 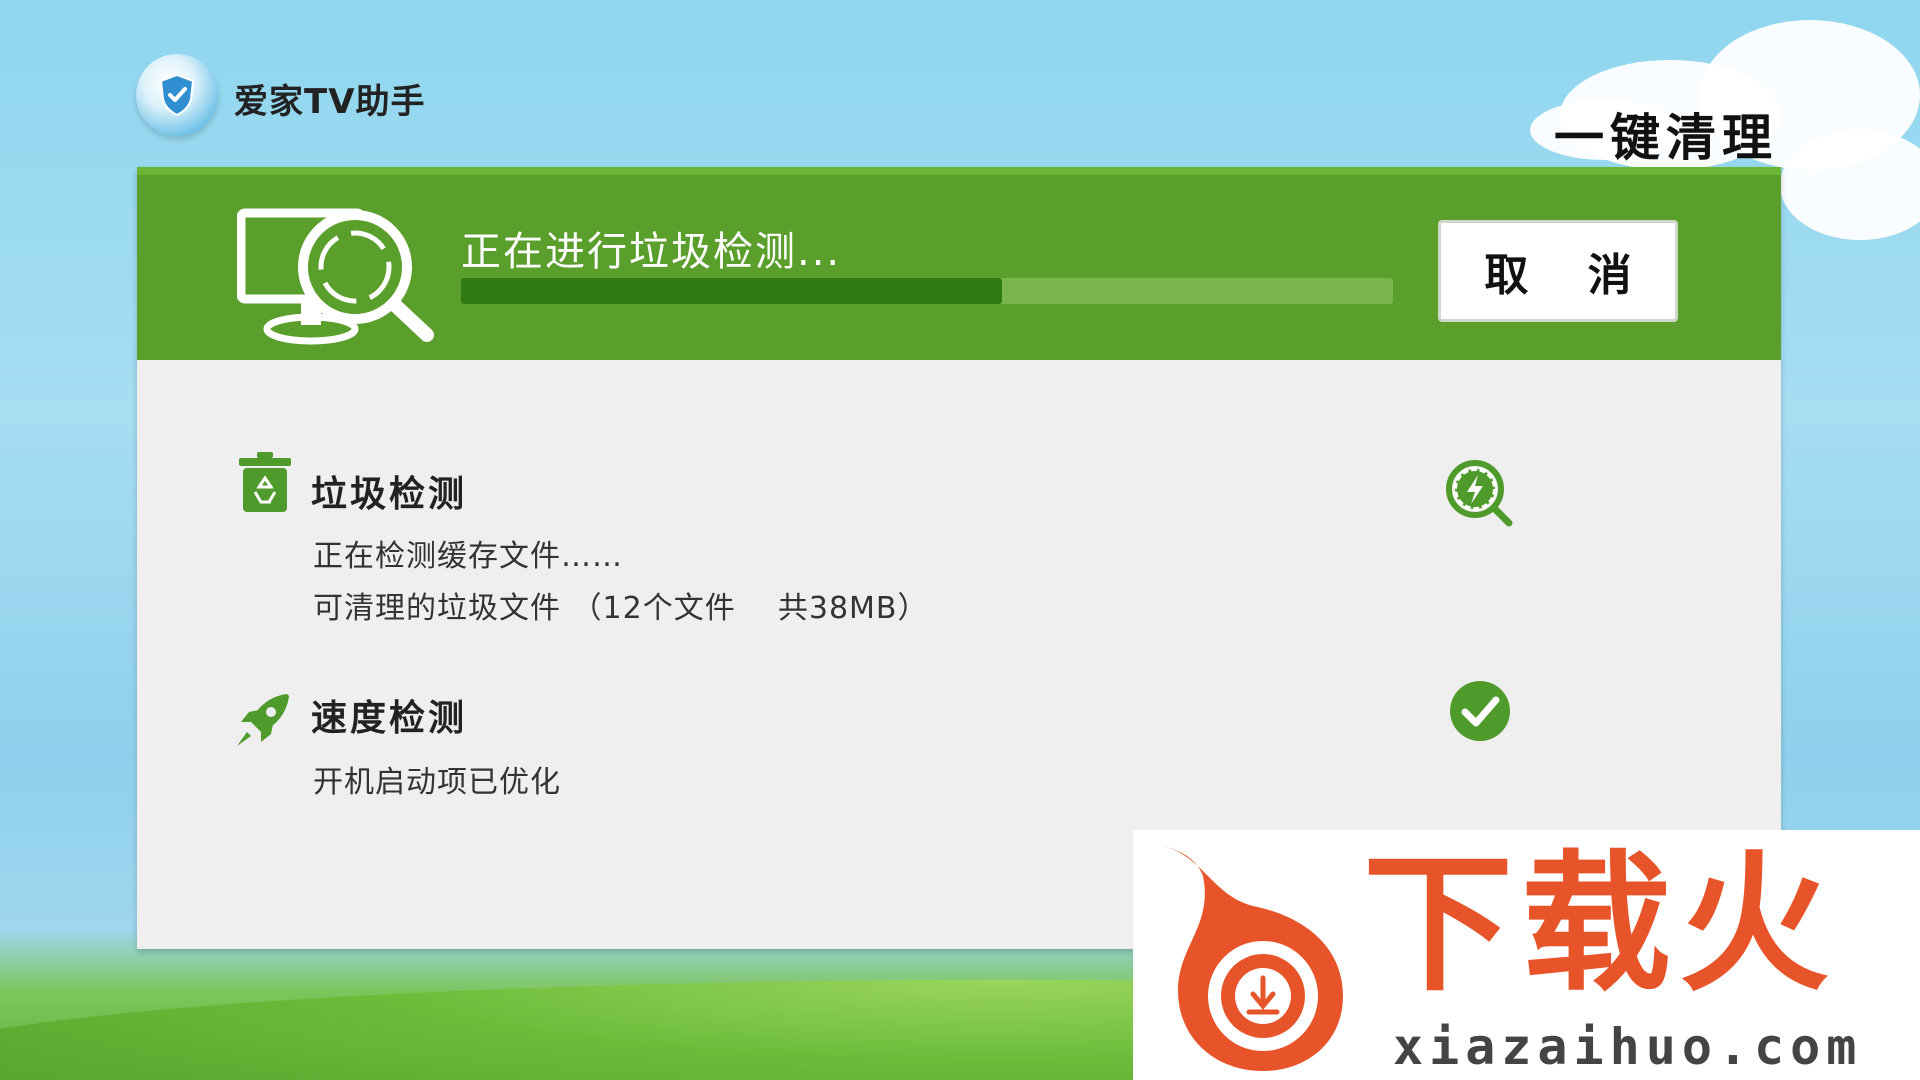 I want to click on app-name: 爱家TV助手, so click(x=330, y=102).